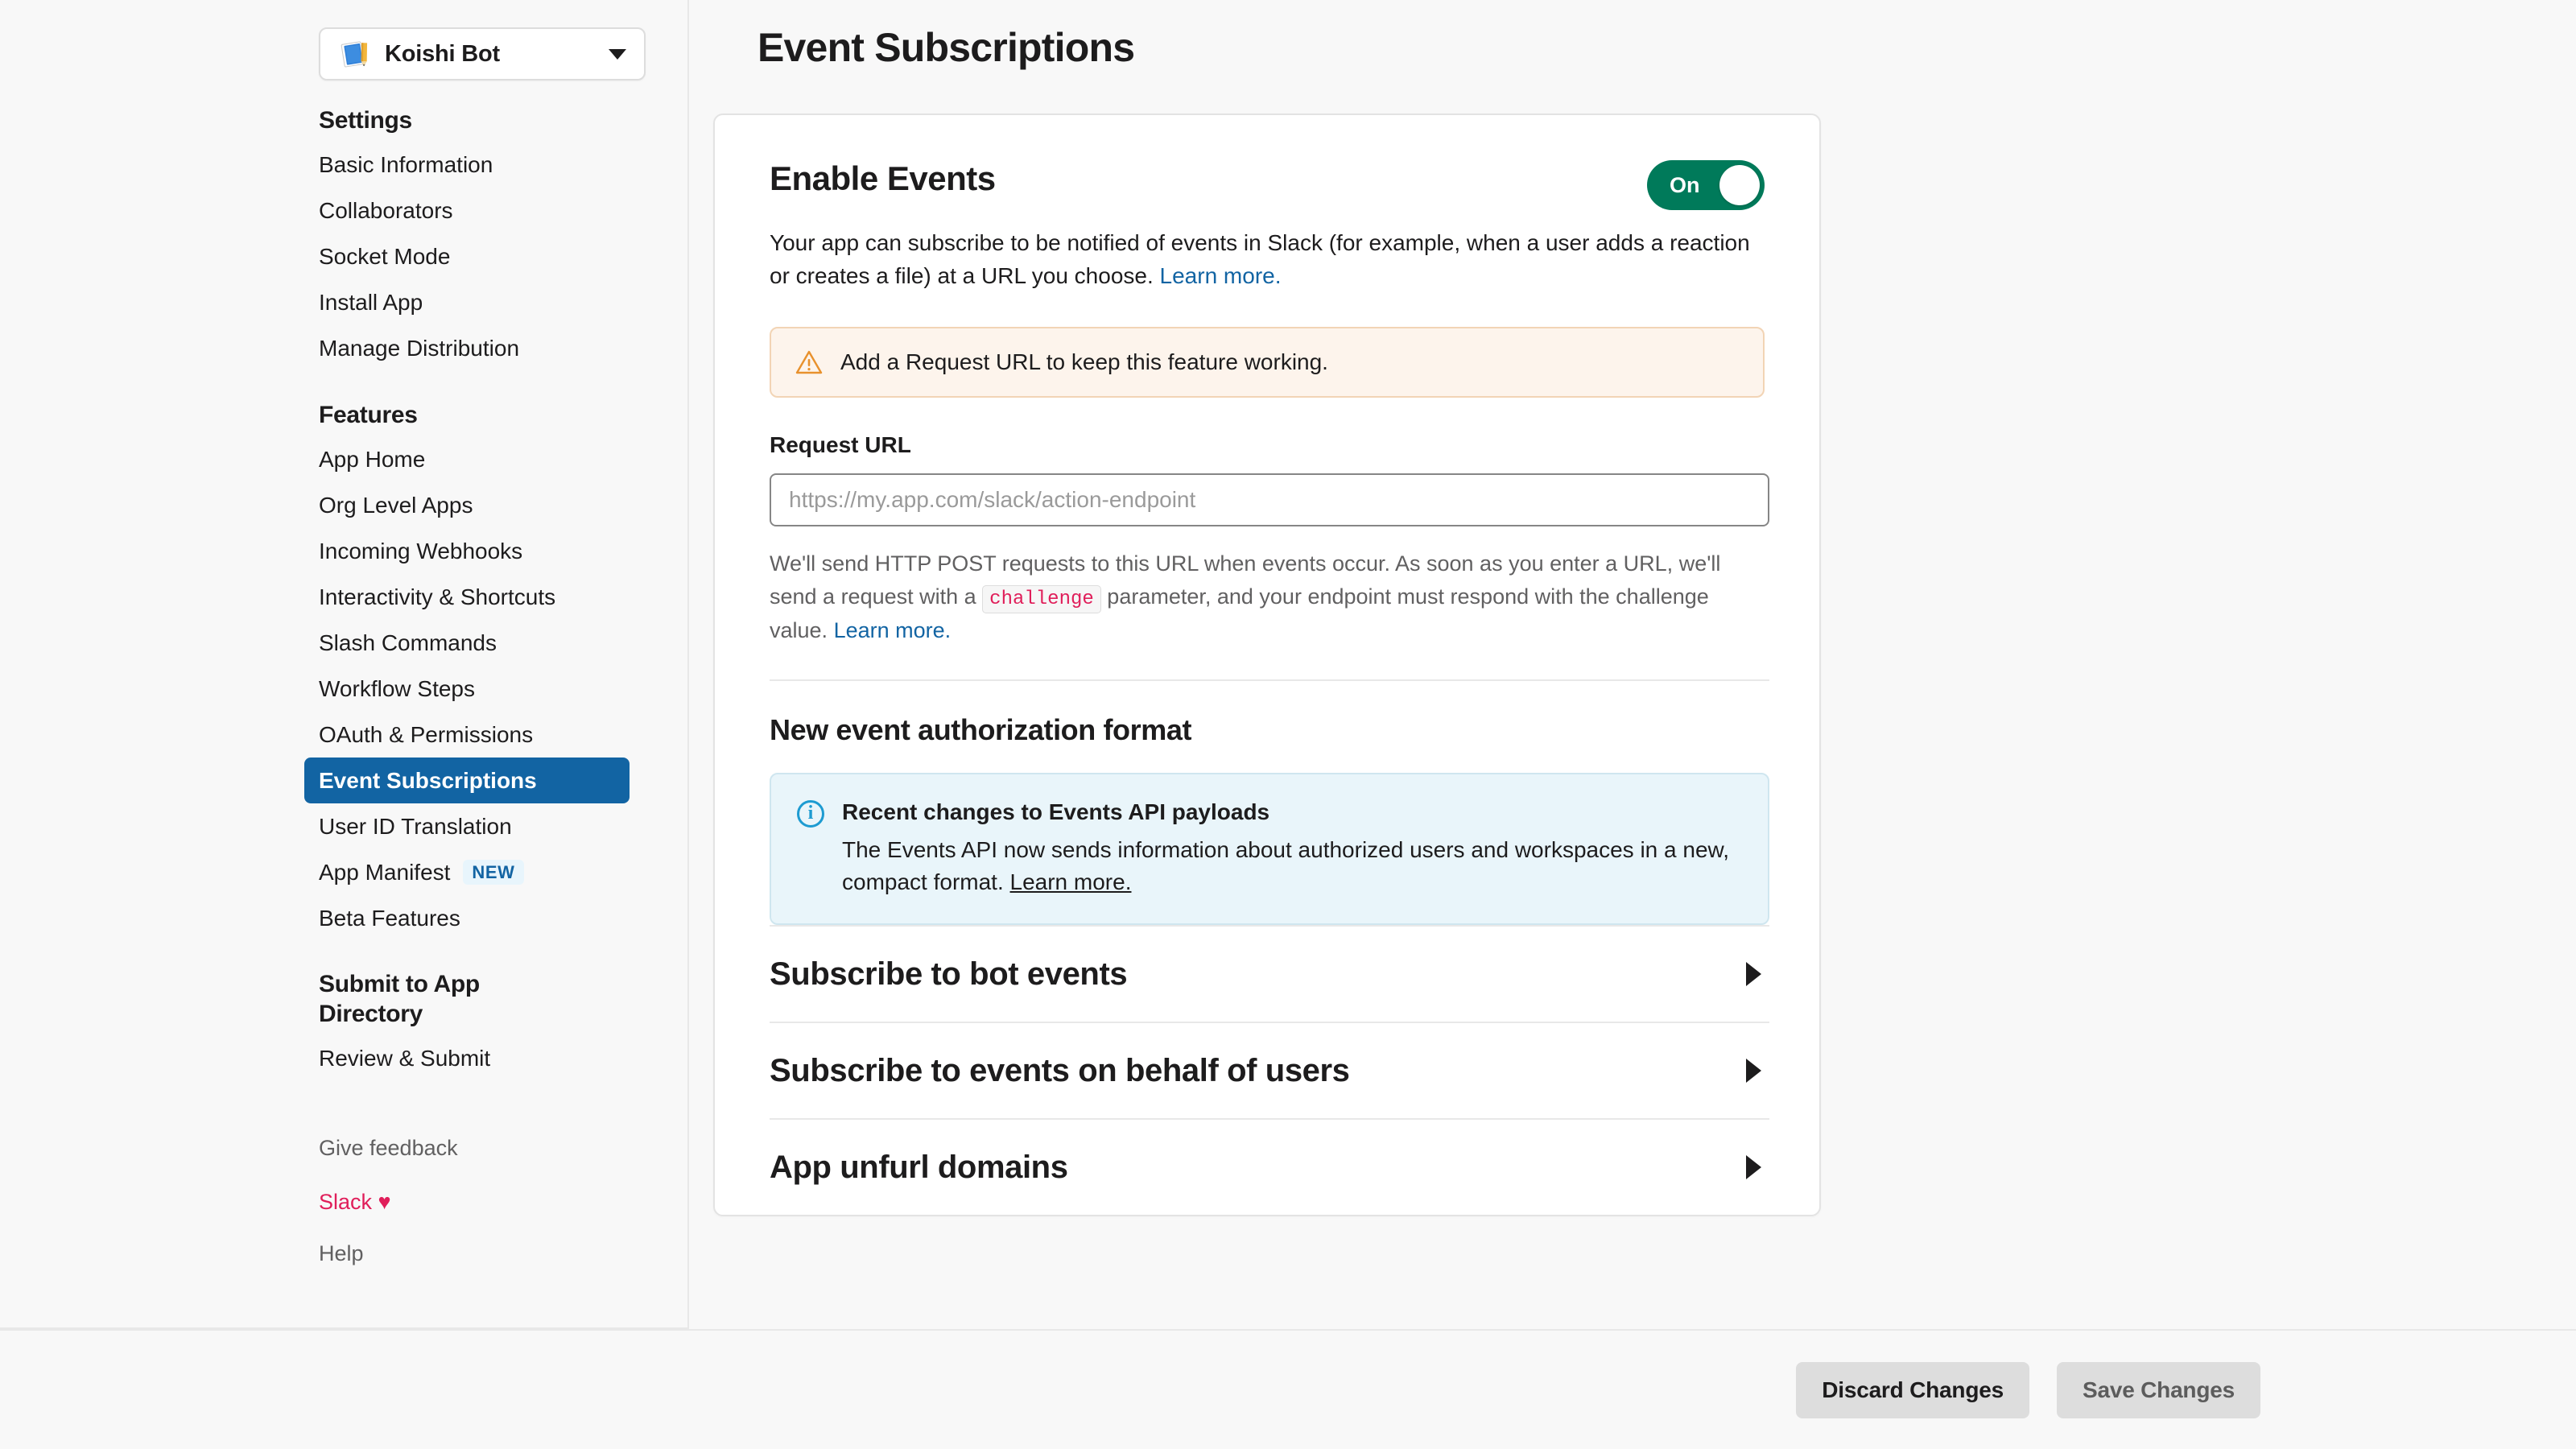  Describe the element at coordinates (1221, 275) in the screenshot. I see `enable-events-learn-more-link: Learn more.` at that location.